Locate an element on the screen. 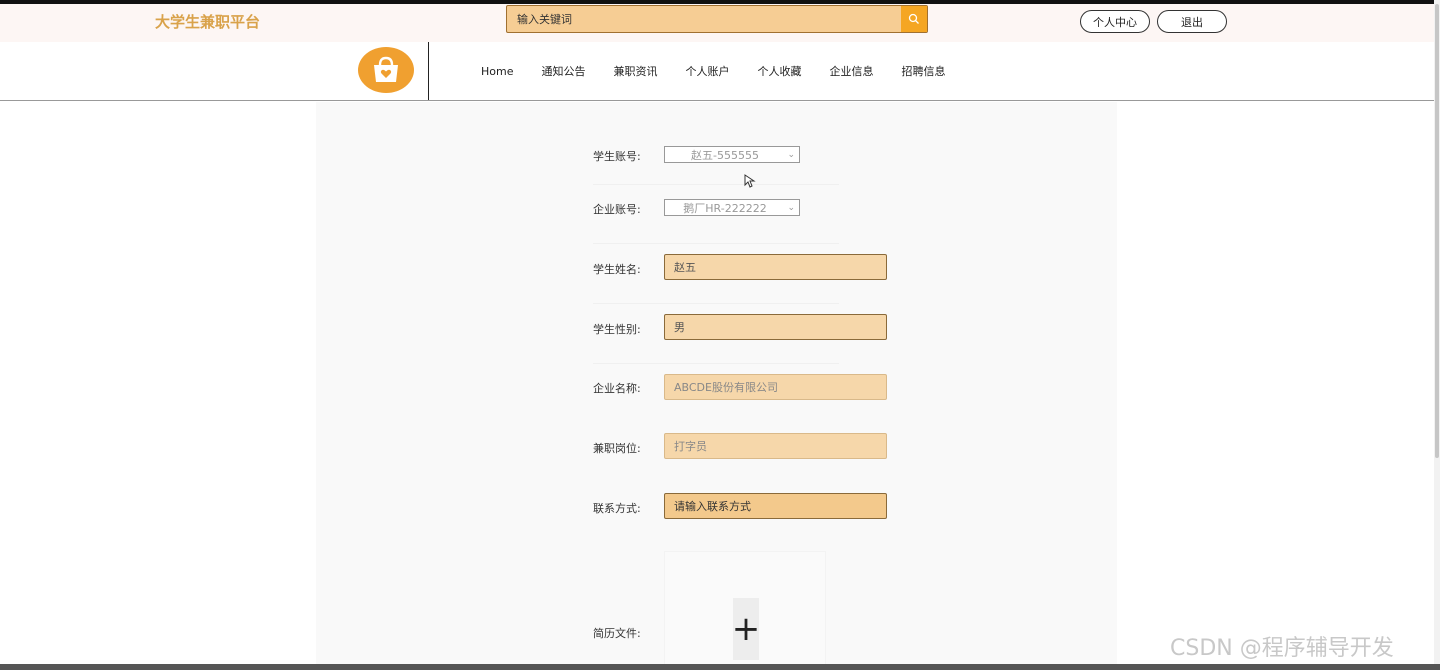 This screenshot has width=1440, height=670. search-input is located at coordinates (704, 19).